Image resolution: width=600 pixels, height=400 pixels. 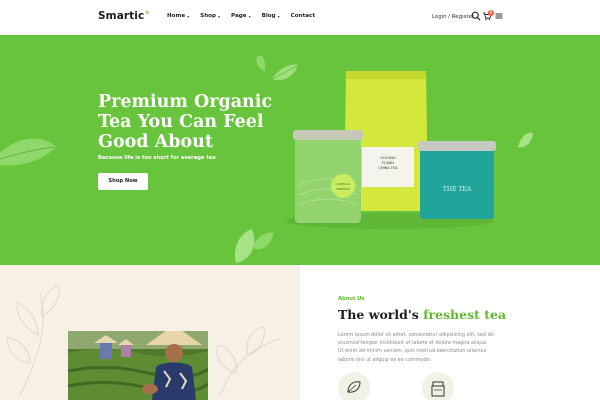 I want to click on nav-shop-label: Shop, so click(x=208, y=16).